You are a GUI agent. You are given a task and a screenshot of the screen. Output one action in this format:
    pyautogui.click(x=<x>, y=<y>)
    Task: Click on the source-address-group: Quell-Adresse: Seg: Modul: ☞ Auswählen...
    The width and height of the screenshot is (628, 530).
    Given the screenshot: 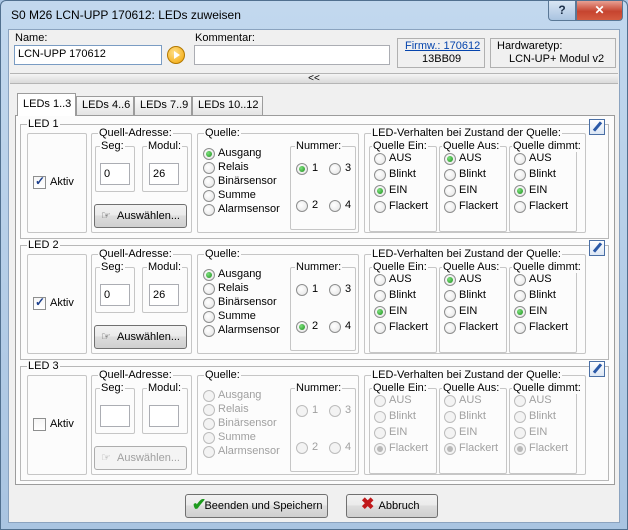 What is the action you would take?
    pyautogui.click(x=141, y=422)
    